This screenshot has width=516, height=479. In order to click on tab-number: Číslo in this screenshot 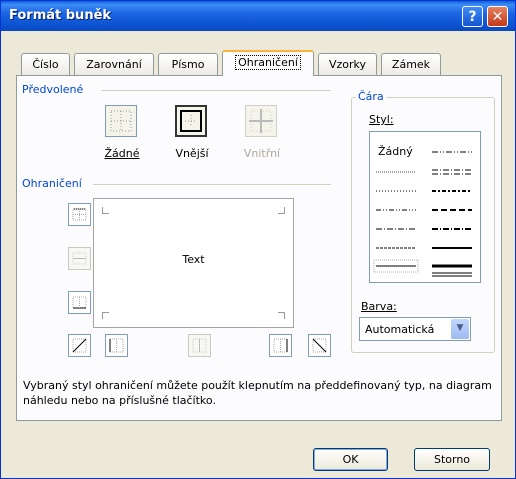, I will do `click(45, 64)`.